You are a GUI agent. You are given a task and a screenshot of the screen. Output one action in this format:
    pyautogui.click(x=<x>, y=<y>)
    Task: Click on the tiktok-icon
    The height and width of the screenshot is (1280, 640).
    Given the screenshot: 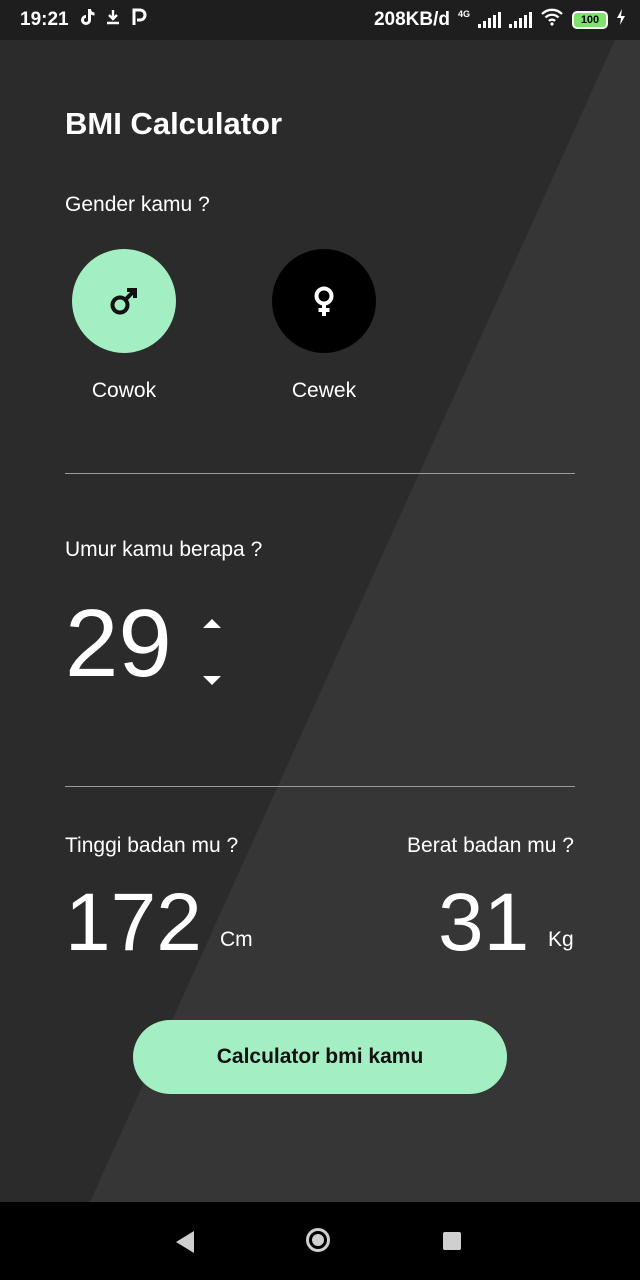 What is the action you would take?
    pyautogui.click(x=87, y=19)
    